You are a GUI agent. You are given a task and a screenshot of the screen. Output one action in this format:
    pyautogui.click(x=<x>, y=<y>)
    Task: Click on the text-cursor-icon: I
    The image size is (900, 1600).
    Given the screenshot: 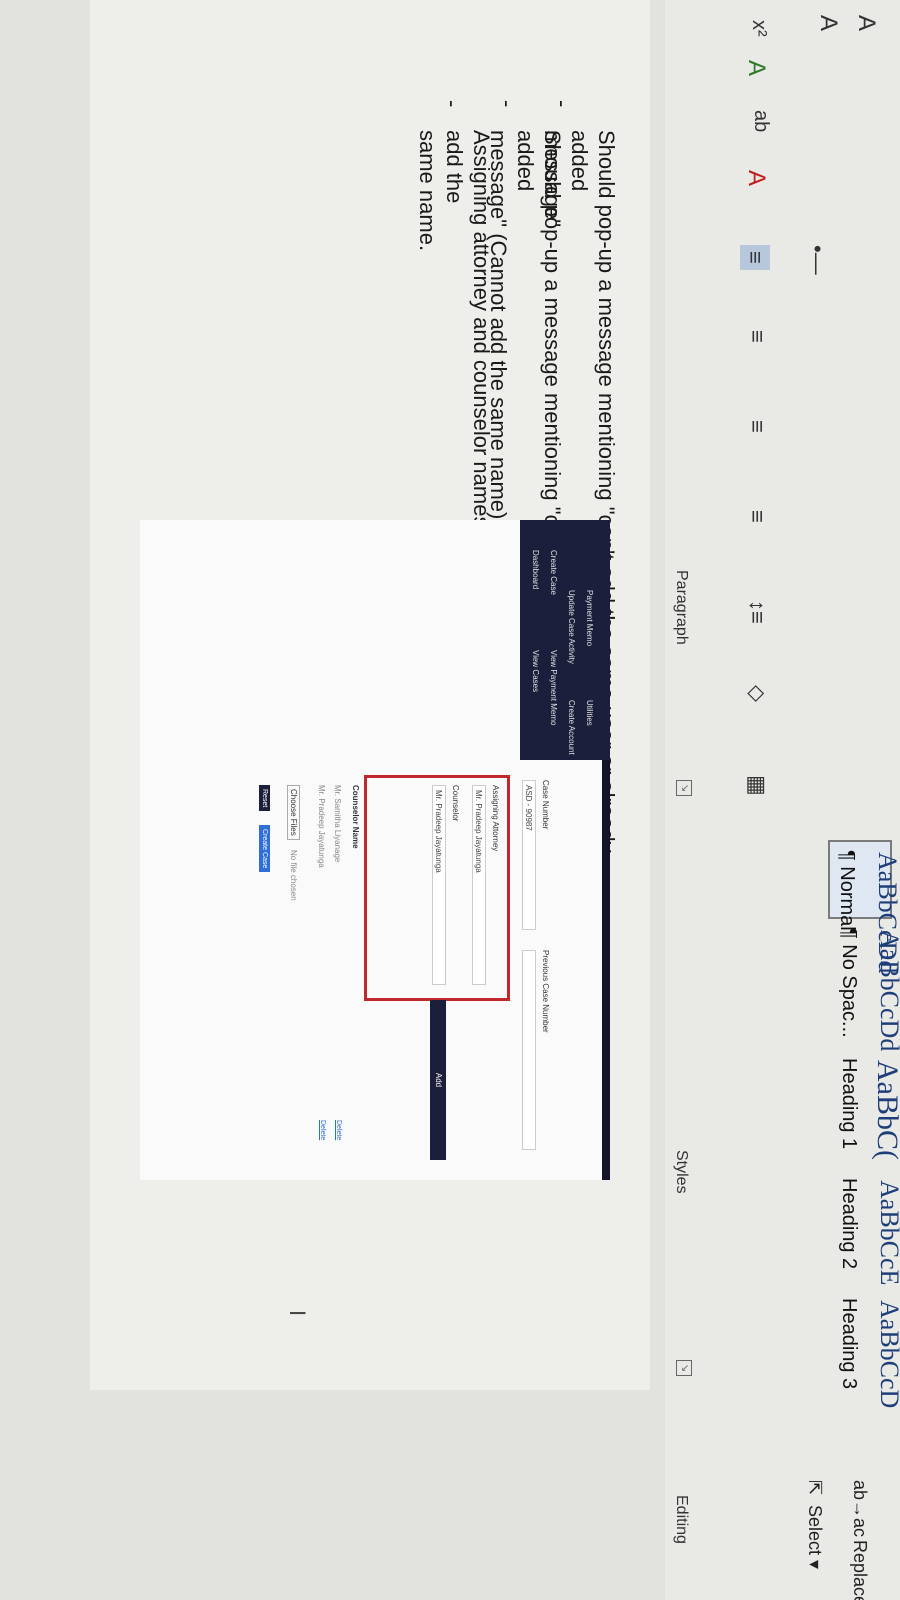 What is the action you would take?
    pyautogui.click(x=297, y=1313)
    